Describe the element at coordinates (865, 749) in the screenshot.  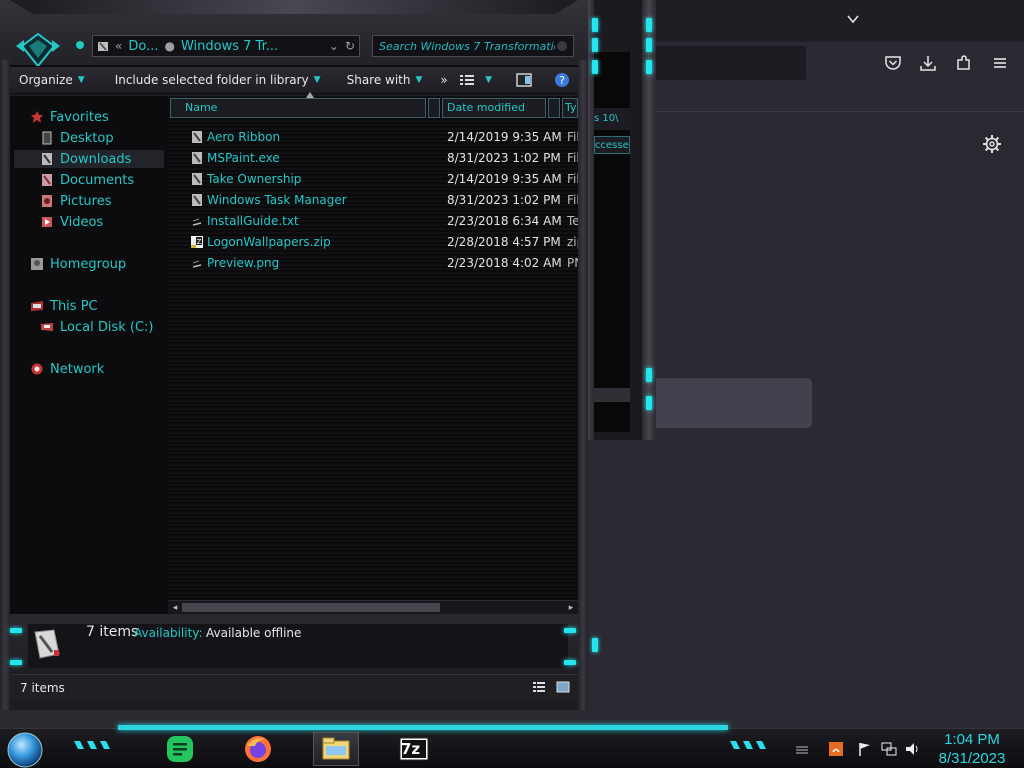
I see `action-center-flag-icon` at that location.